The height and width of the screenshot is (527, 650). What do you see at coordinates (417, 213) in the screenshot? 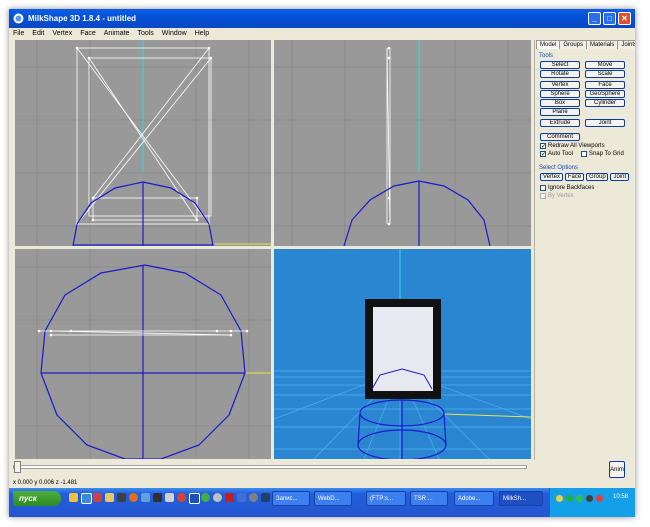
I see `dome-mesh` at bounding box center [417, 213].